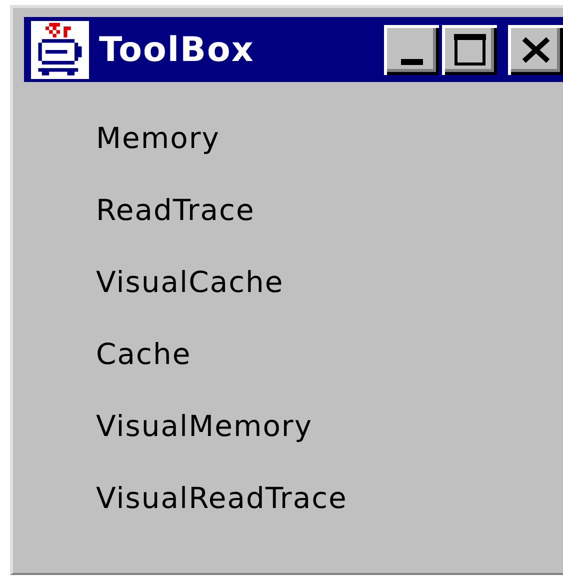  What do you see at coordinates (204, 426) in the screenshot?
I see `tool-item: VisualMemory` at bounding box center [204, 426].